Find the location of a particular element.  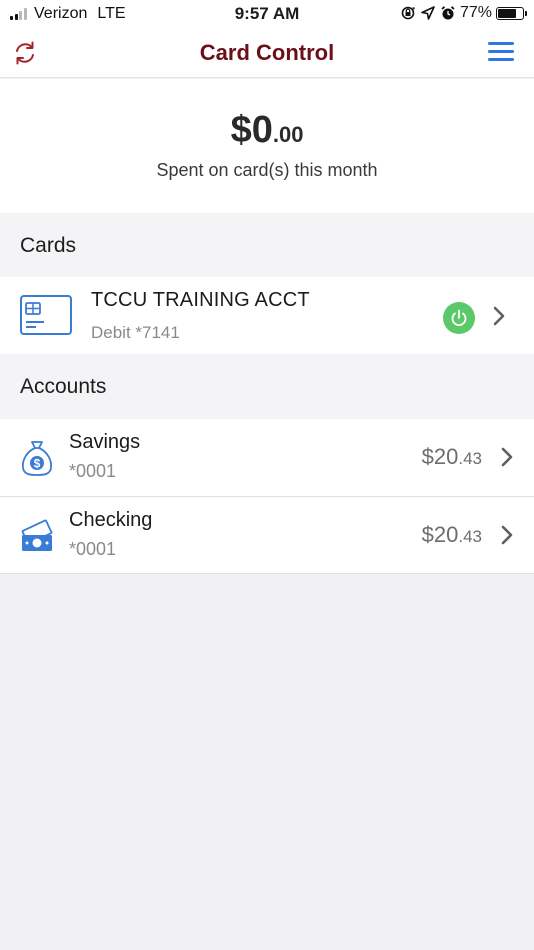

cards-section-header: Cards is located at coordinates (267, 245).